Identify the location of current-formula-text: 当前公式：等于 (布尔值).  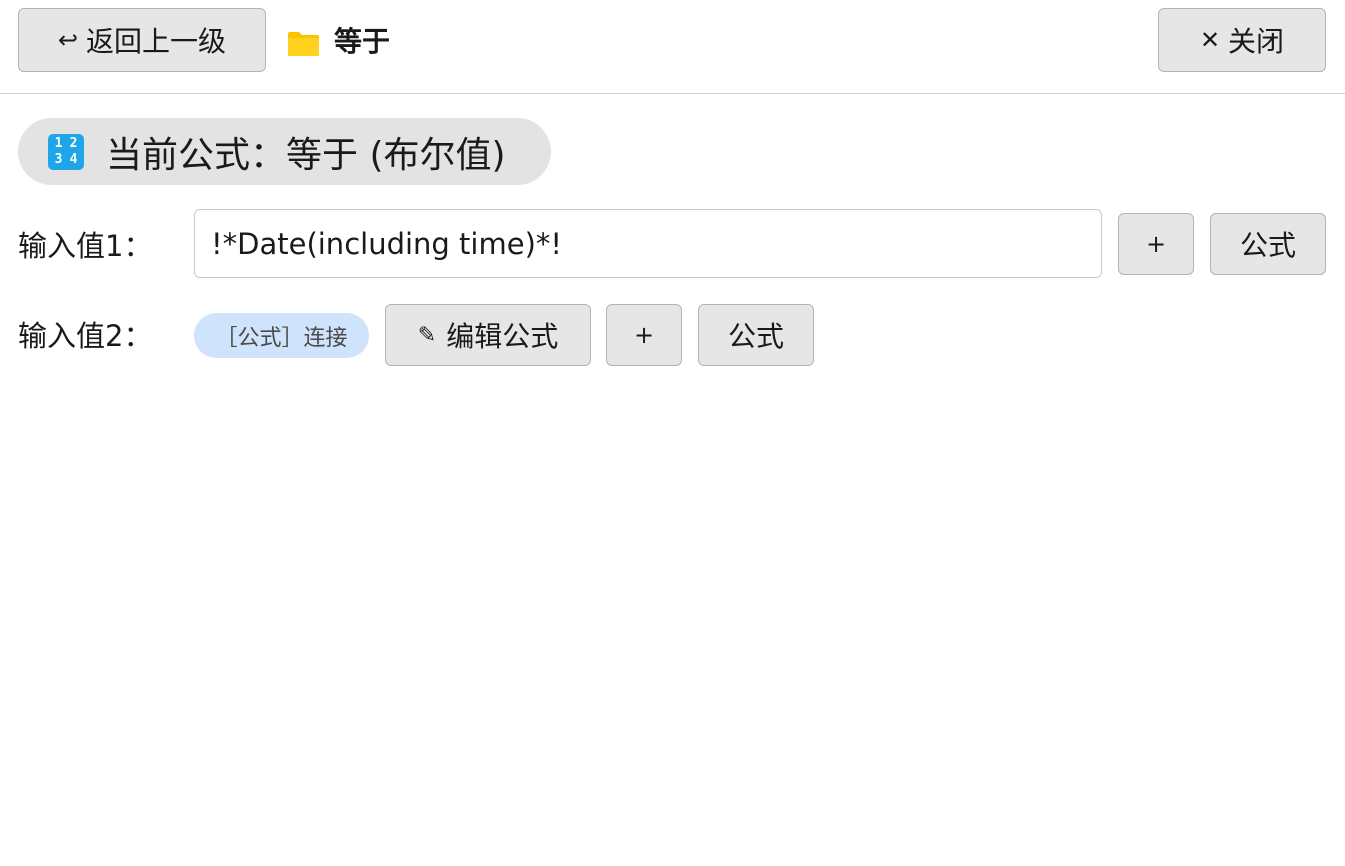
(306, 155).